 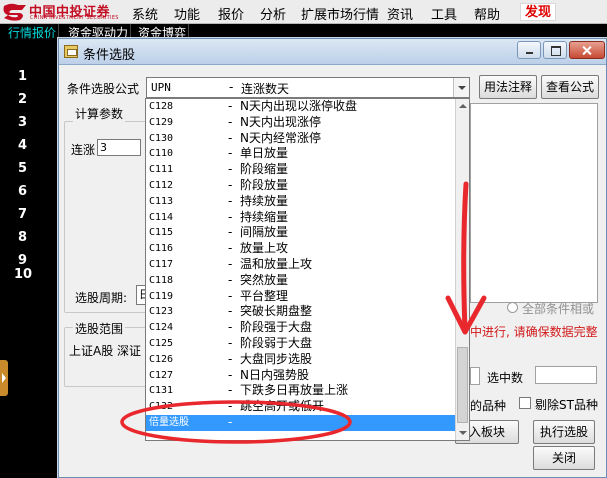 I want to click on usage-notes-button: 用法注释, so click(x=508, y=87).